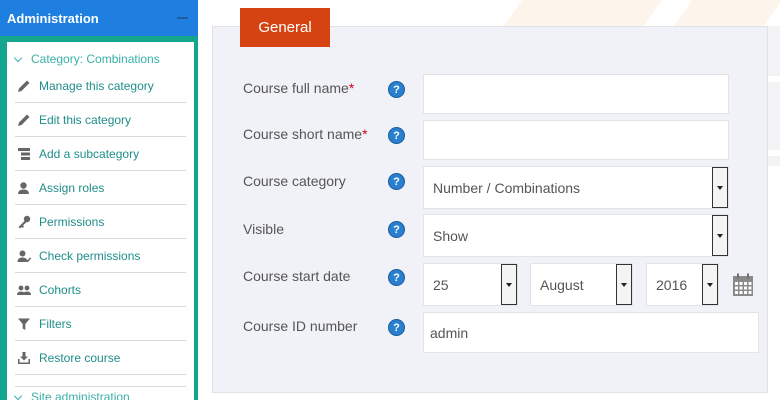 This screenshot has height=400, width=780. What do you see at coordinates (90, 255) in the screenshot?
I see `sidebar-item-label: Check permissions` at bounding box center [90, 255].